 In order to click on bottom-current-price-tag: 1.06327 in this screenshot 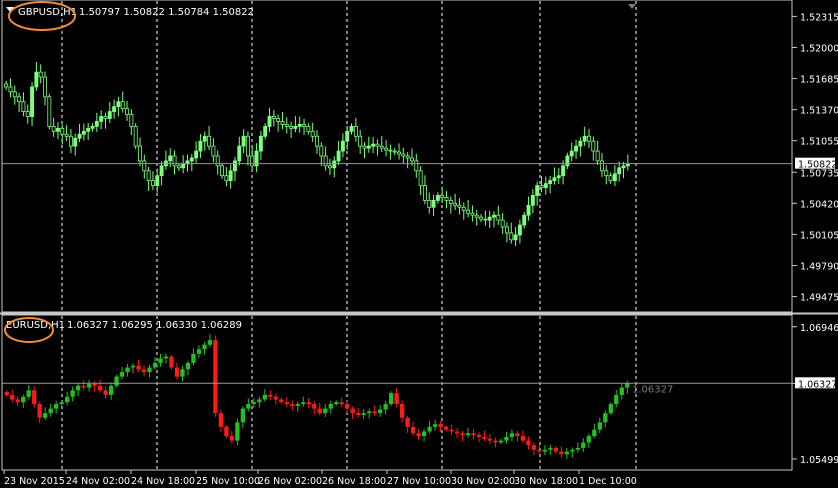, I will do `click(816, 383)`.